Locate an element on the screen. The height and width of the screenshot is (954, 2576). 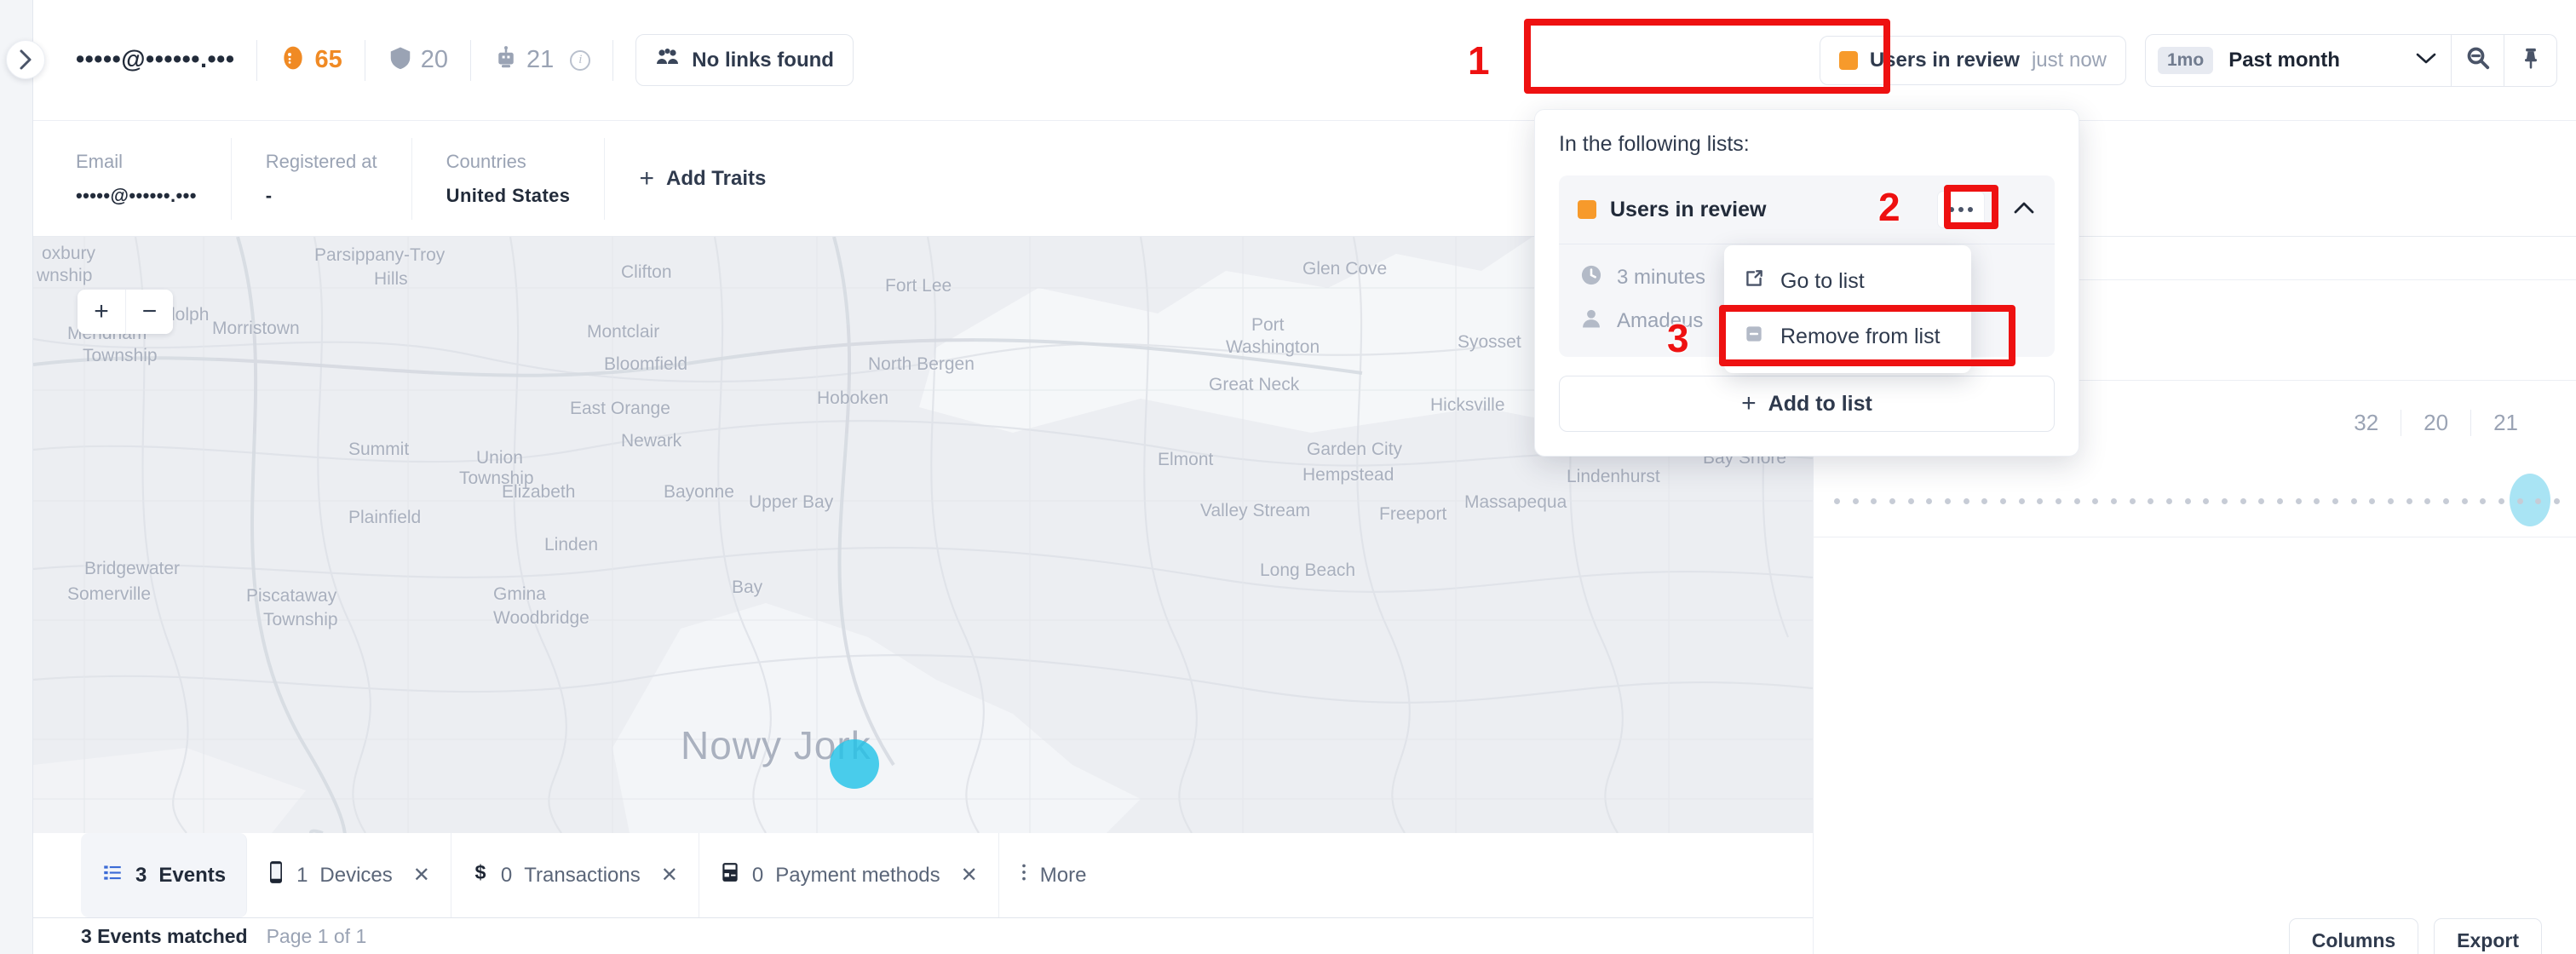
clock-icon is located at coordinates (1591, 277).